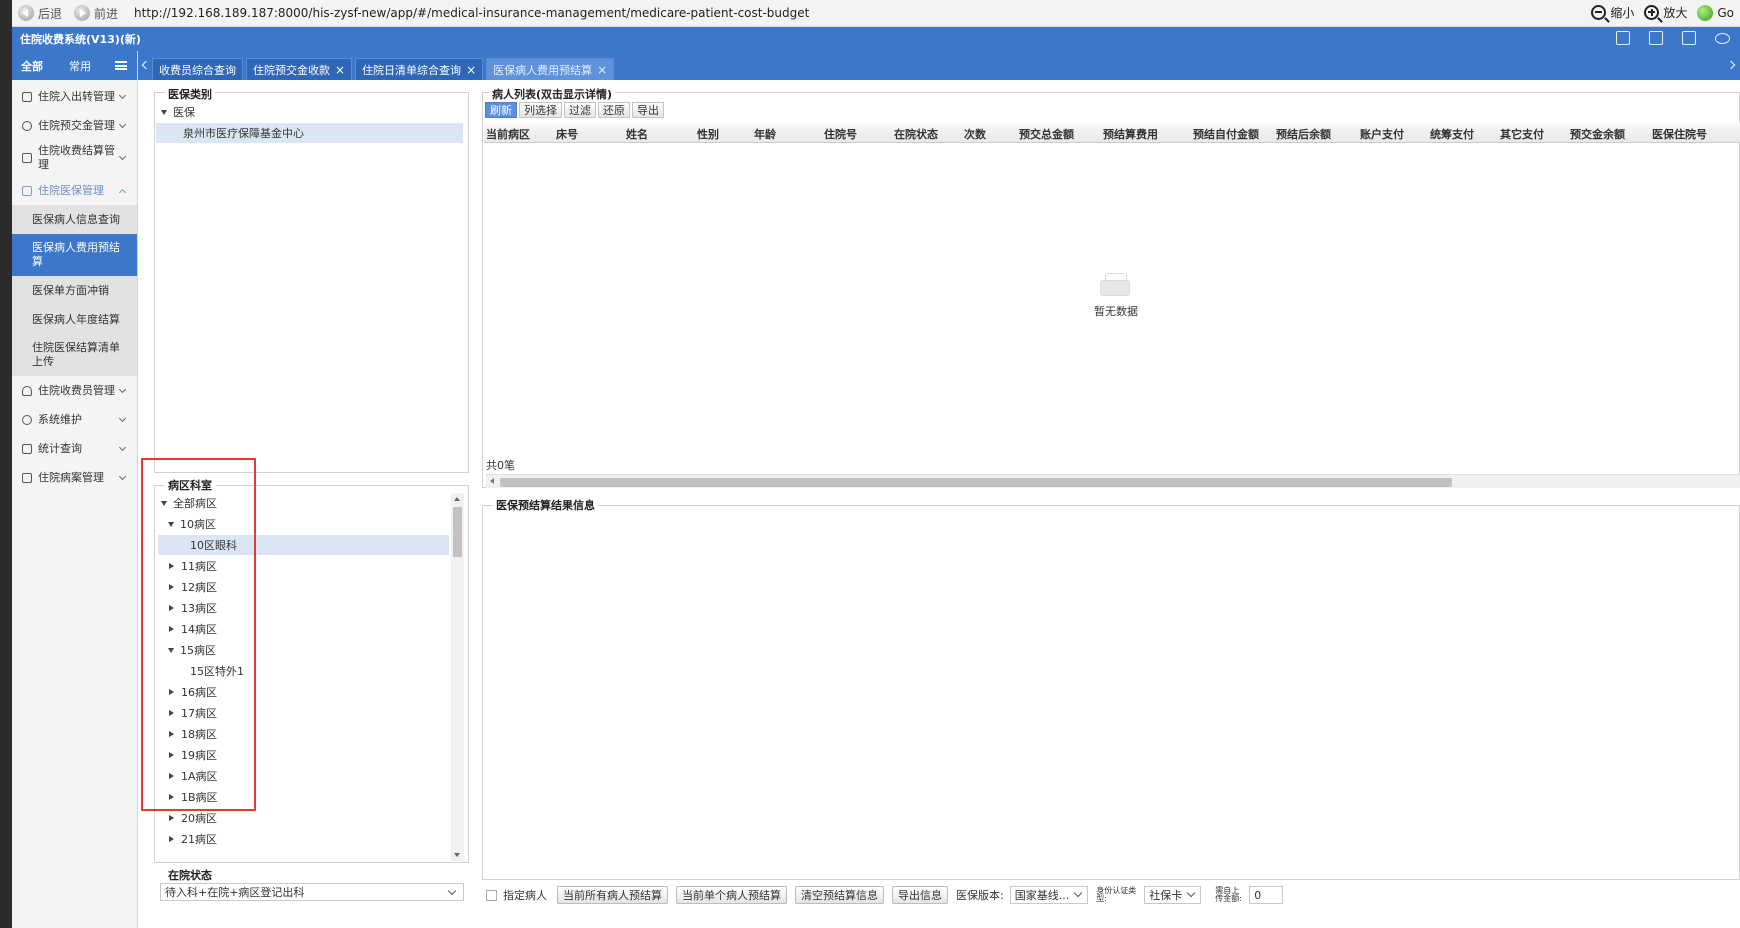 Image resolution: width=1740 pixels, height=928 pixels. I want to click on column-select-button: 列选择, so click(540, 110).